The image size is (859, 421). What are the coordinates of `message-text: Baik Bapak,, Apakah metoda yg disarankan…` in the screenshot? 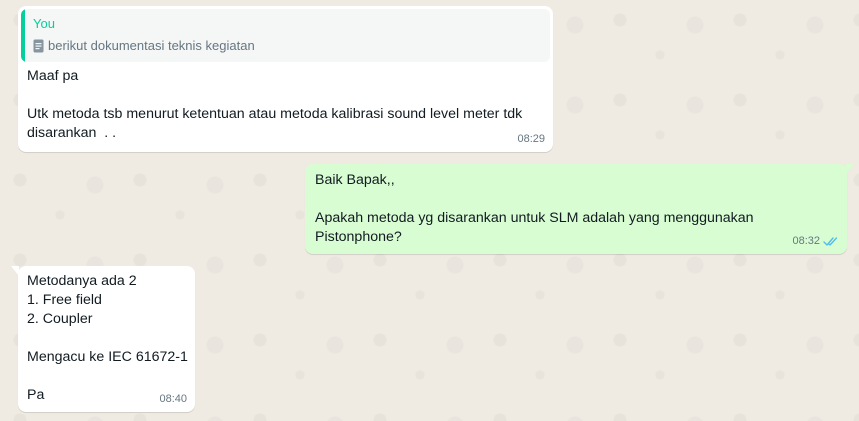 It's located at (534, 208).